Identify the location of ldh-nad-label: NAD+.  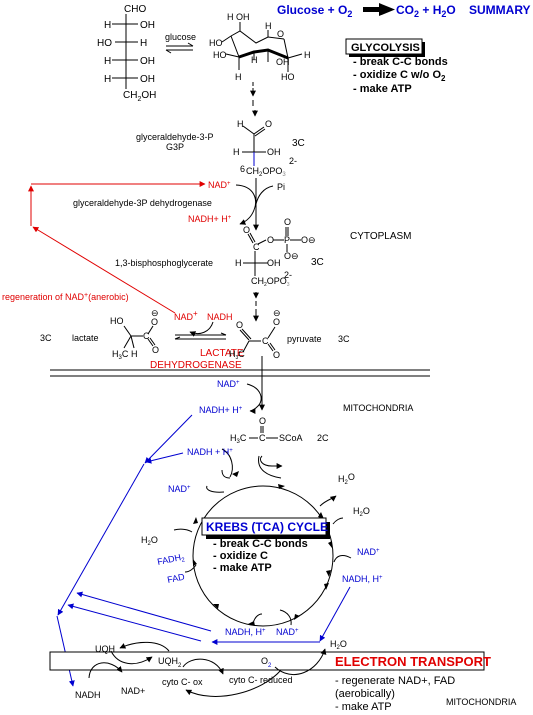
(186, 315).